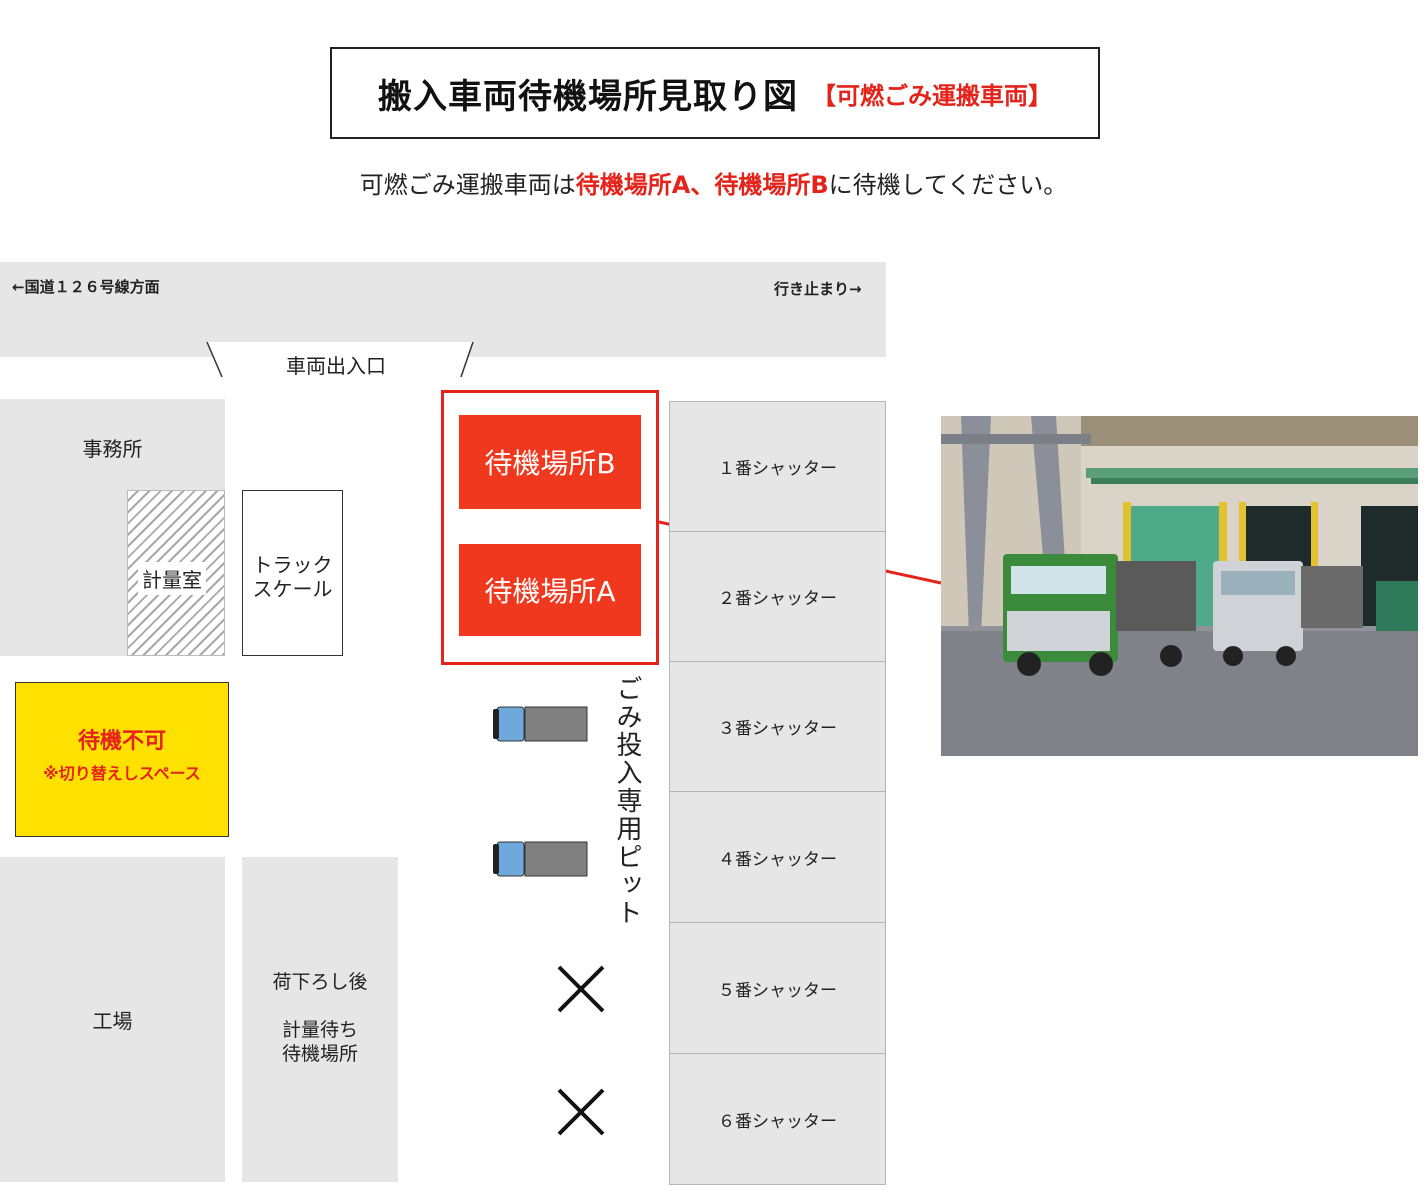 This screenshot has height=1192, width=1427. Describe the element at coordinates (777, 1119) in the screenshot. I see `shutter-6: ６番シャッター` at that location.